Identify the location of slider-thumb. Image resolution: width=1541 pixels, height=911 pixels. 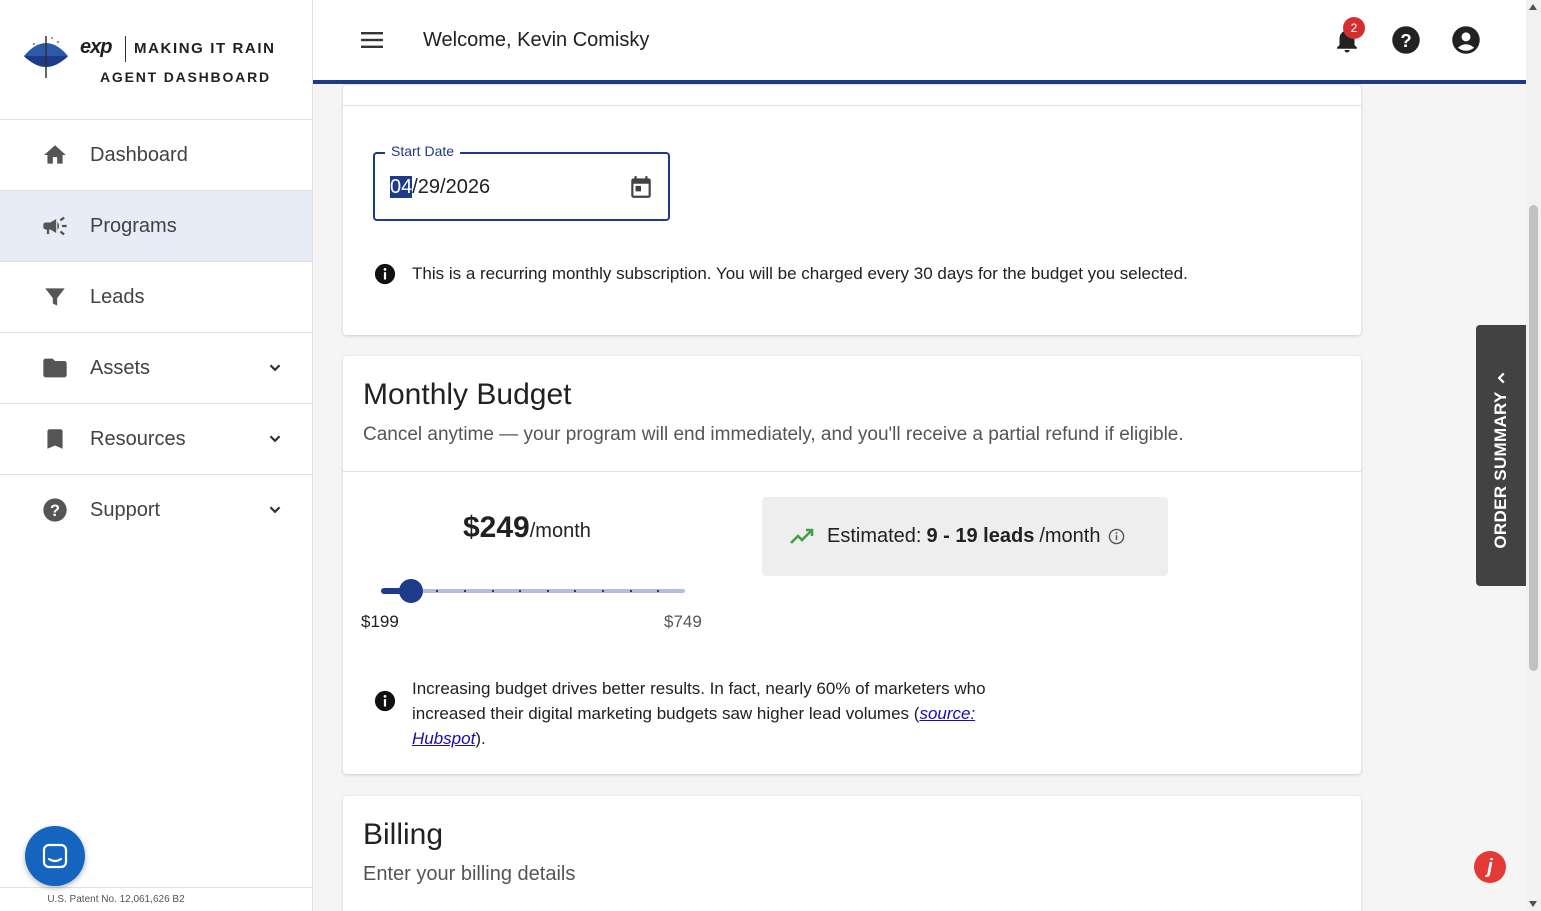
(411, 591).